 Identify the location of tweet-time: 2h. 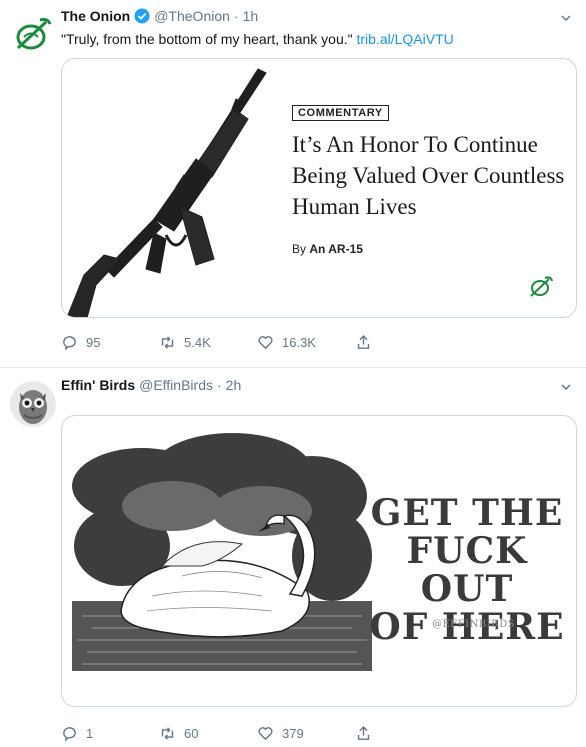
(234, 385).